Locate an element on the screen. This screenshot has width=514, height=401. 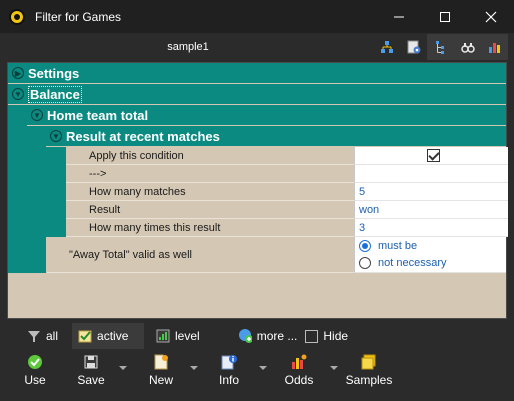
expand-icon: ▶ is located at coordinates (18, 73).